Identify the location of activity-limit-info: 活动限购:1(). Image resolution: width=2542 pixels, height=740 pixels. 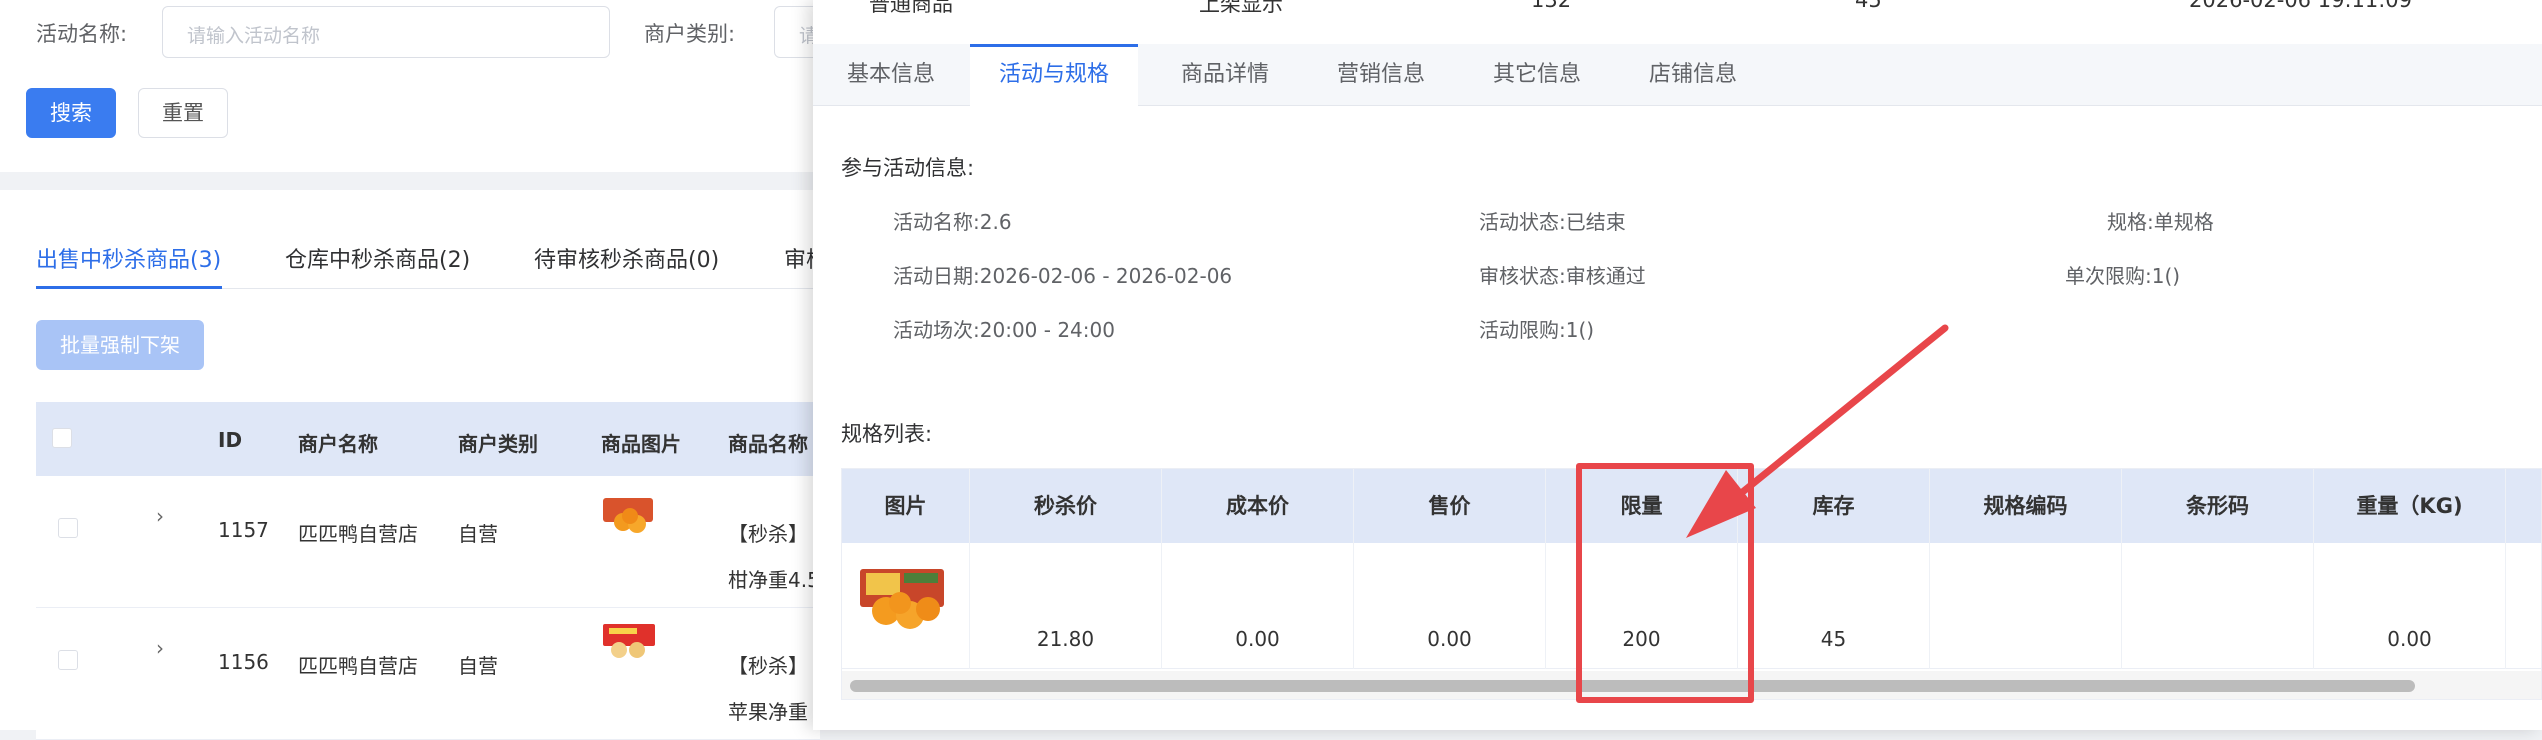
(1537, 330).